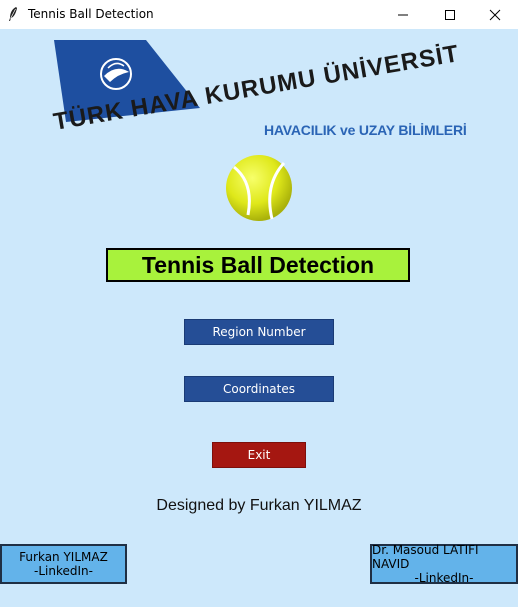  What do you see at coordinates (259, 14) in the screenshot?
I see `title-bar: Tennis Ball Detection` at bounding box center [259, 14].